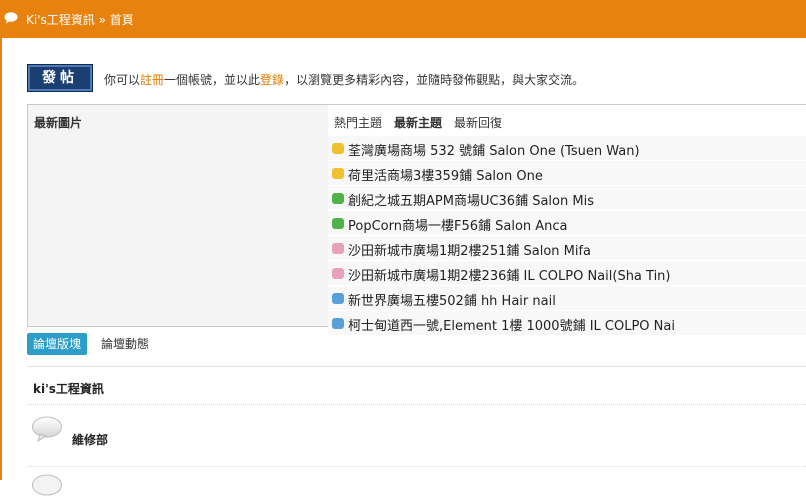 This screenshot has height=500, width=806. What do you see at coordinates (58, 123) in the screenshot?
I see `latest-images-title: 最新圖片` at bounding box center [58, 123].